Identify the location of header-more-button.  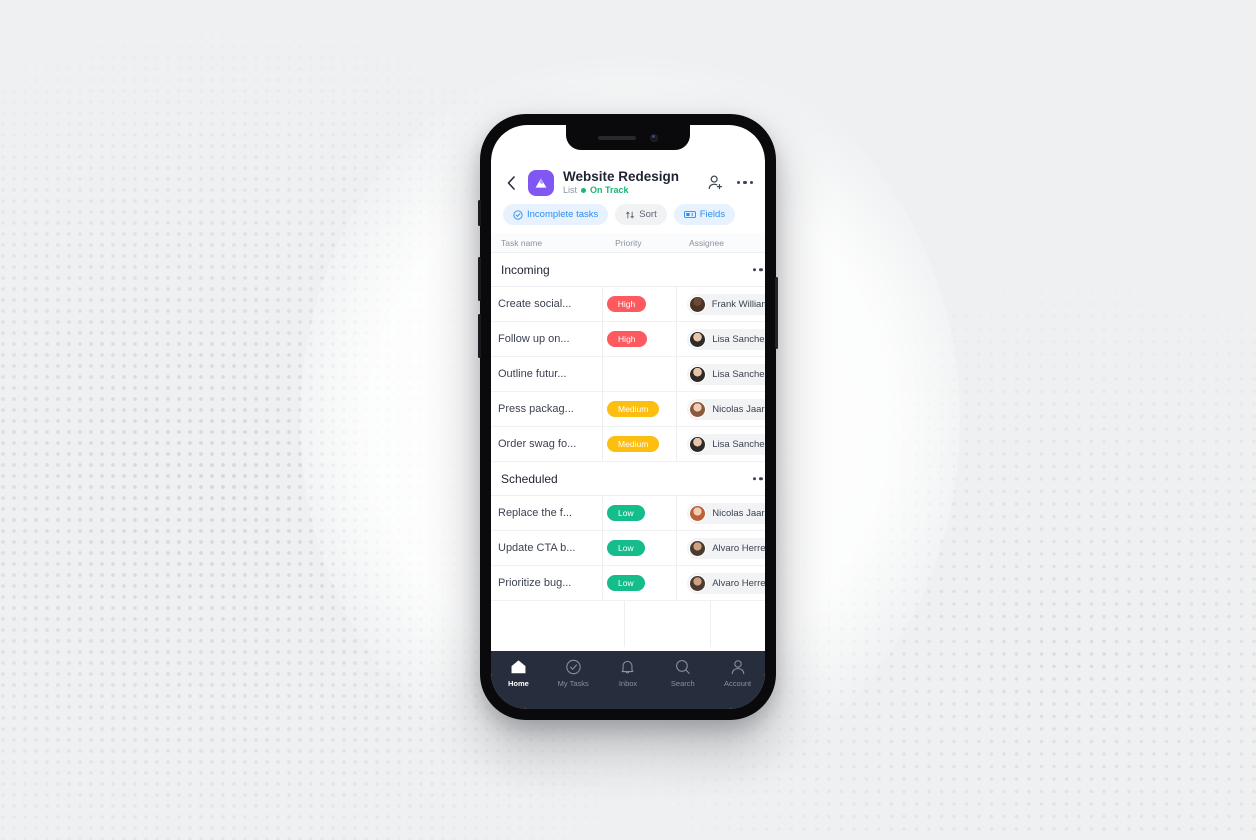
(744, 182).